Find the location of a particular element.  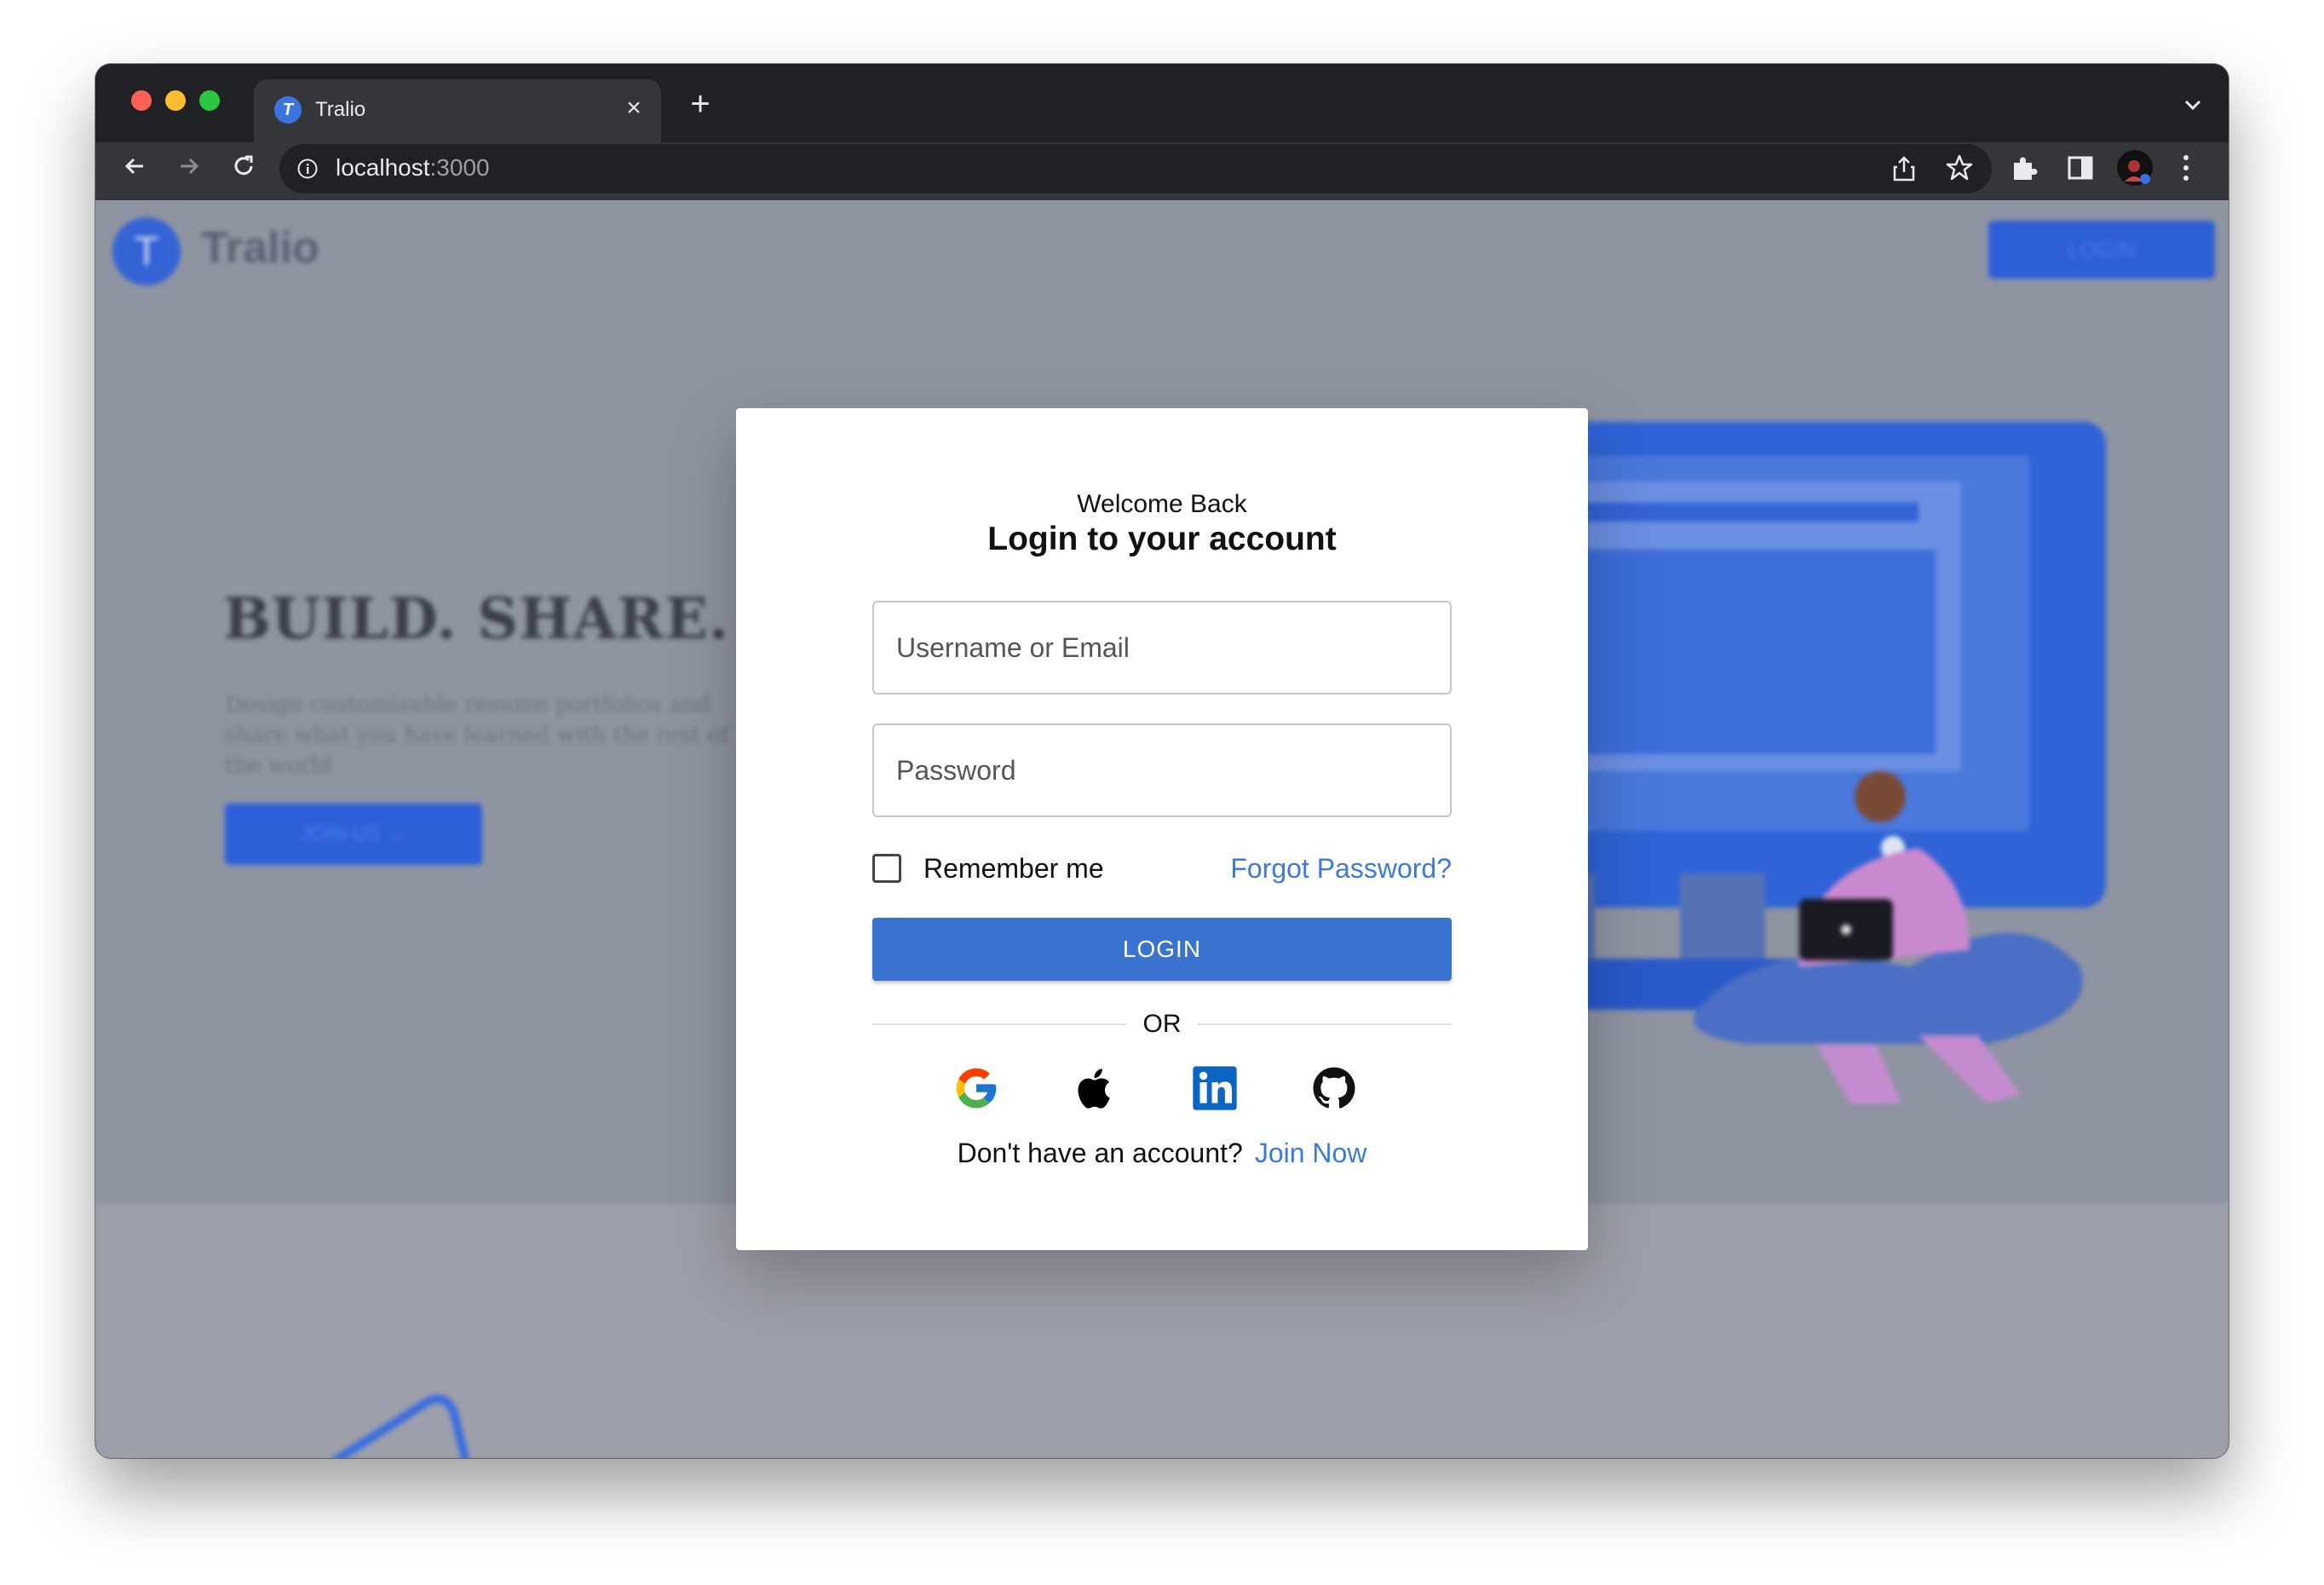

bookmark-star-icon is located at coordinates (1959, 168).